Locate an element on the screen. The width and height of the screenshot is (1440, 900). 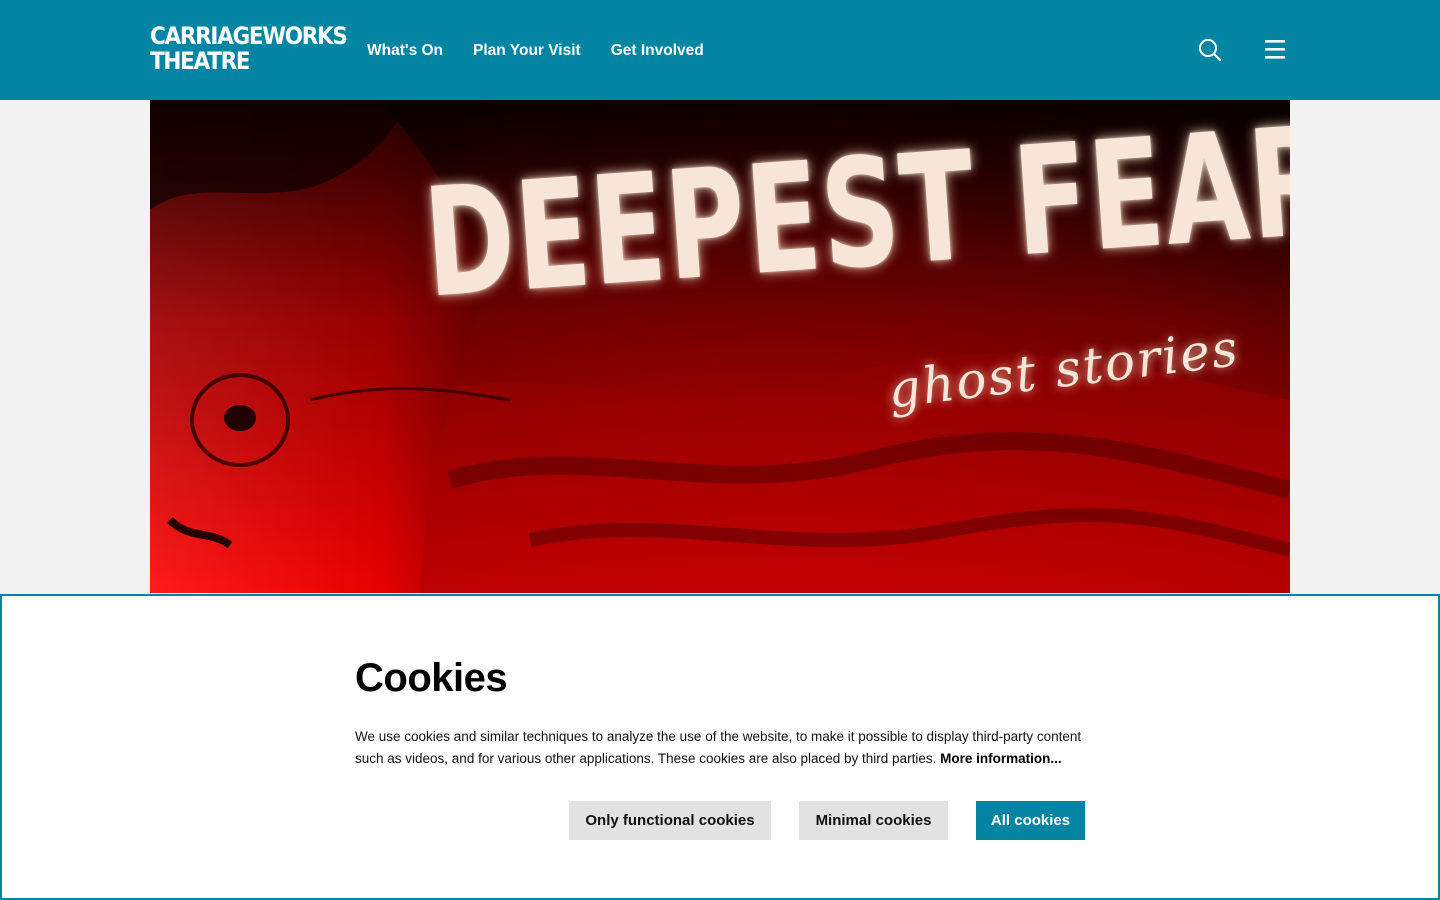
only-functional-cookies-button: Only functional cookies is located at coordinates (670, 820).